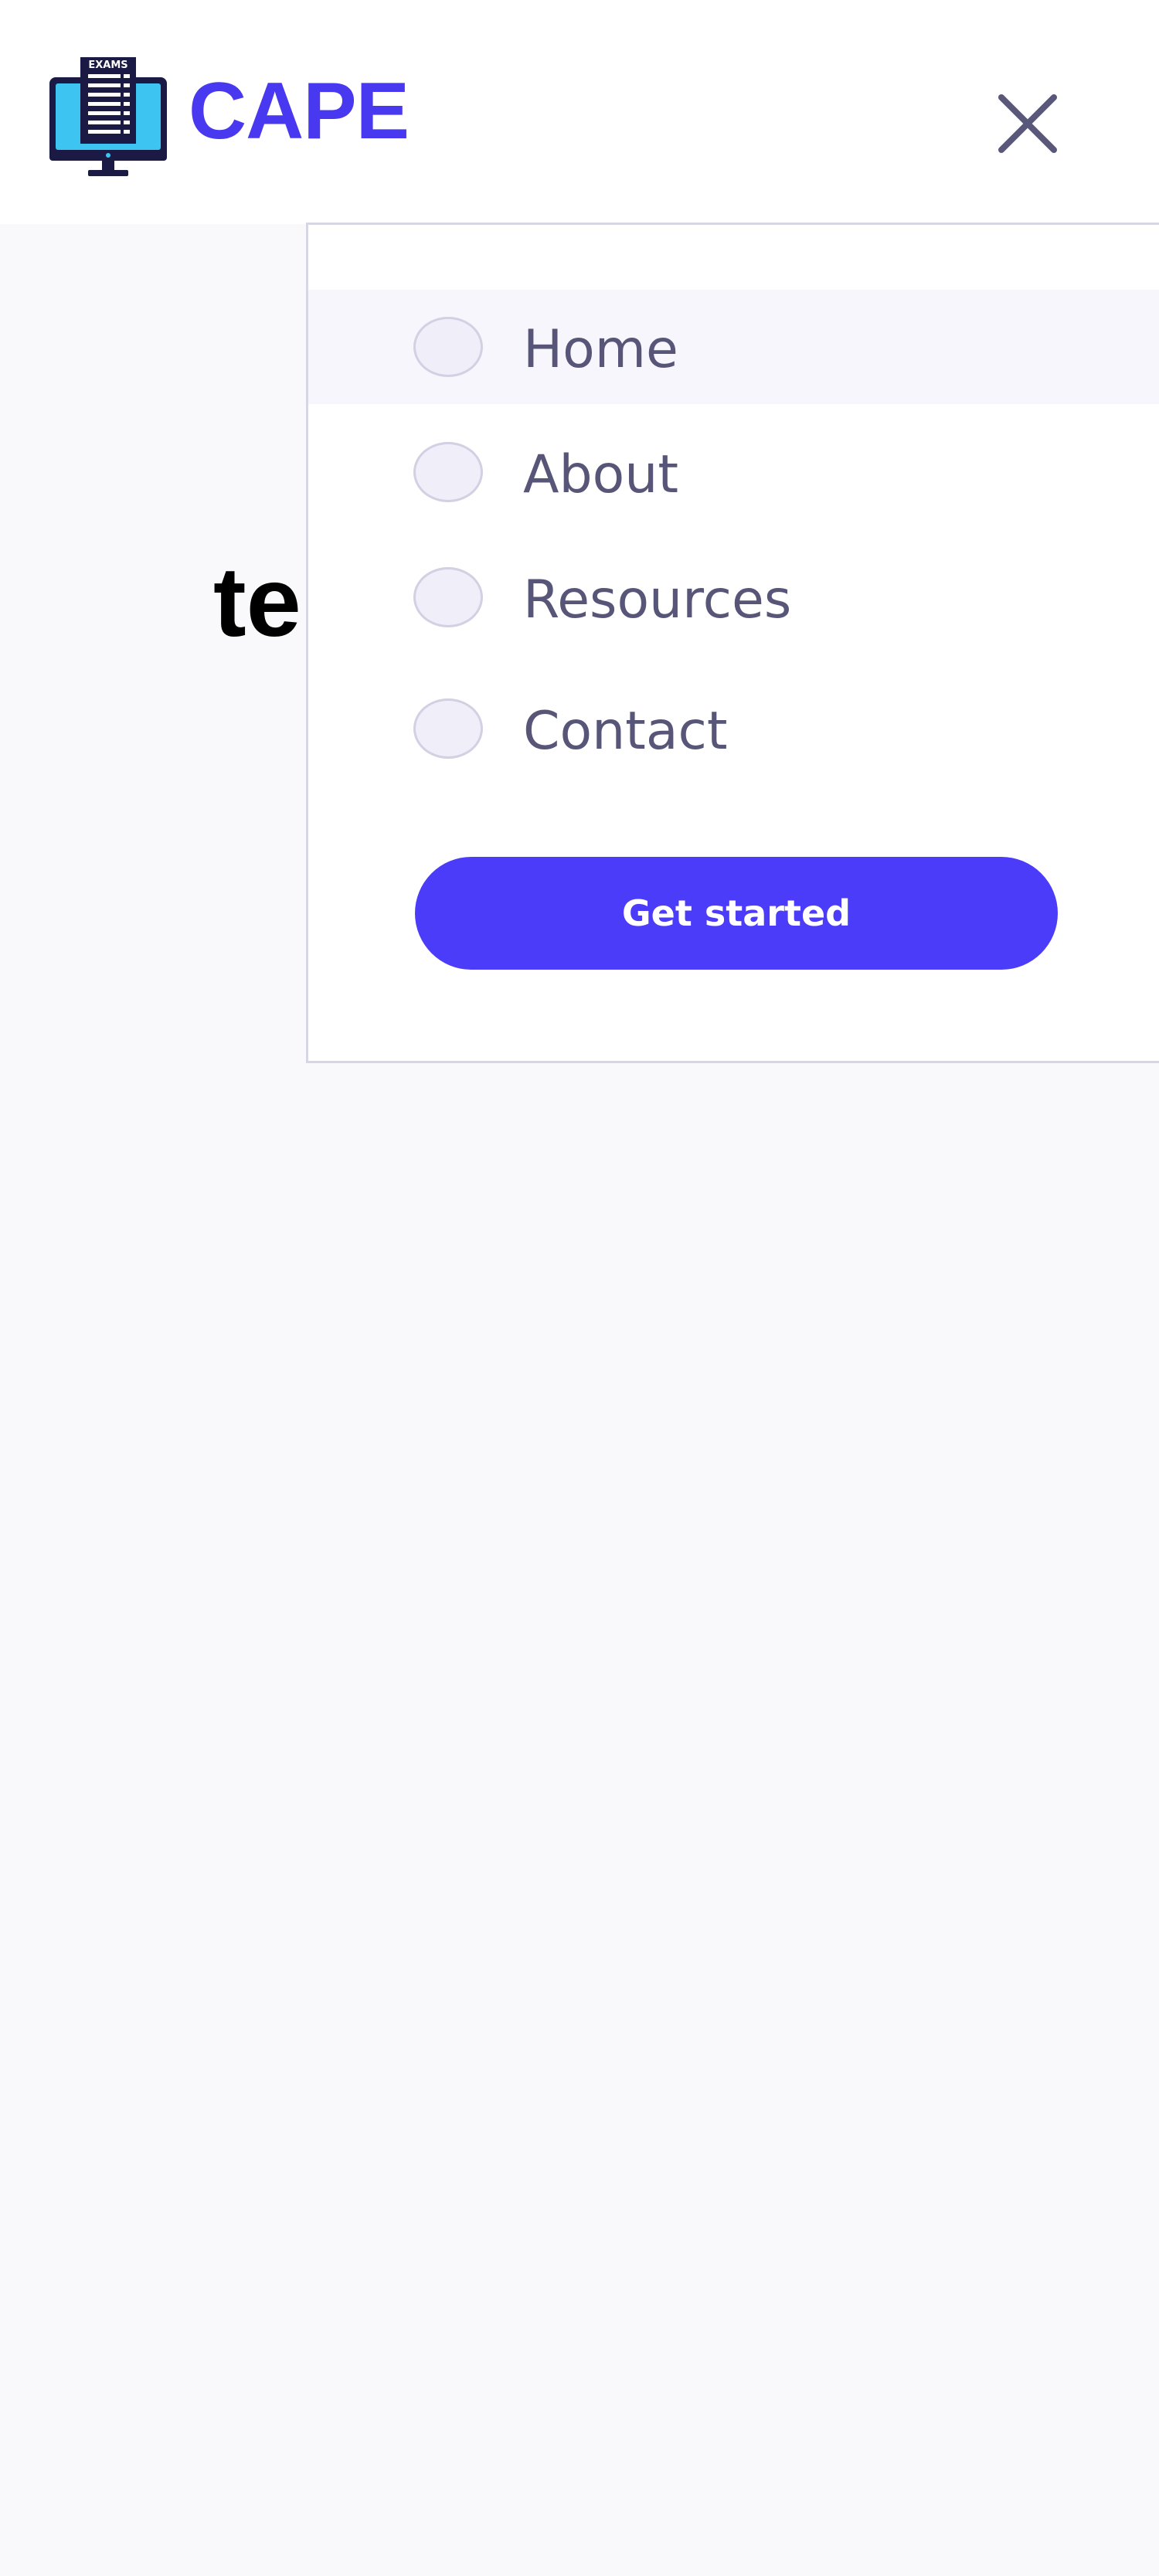 The height and width of the screenshot is (2576, 1159). Describe the element at coordinates (600, 349) in the screenshot. I see `menu-item-label: Home` at that location.